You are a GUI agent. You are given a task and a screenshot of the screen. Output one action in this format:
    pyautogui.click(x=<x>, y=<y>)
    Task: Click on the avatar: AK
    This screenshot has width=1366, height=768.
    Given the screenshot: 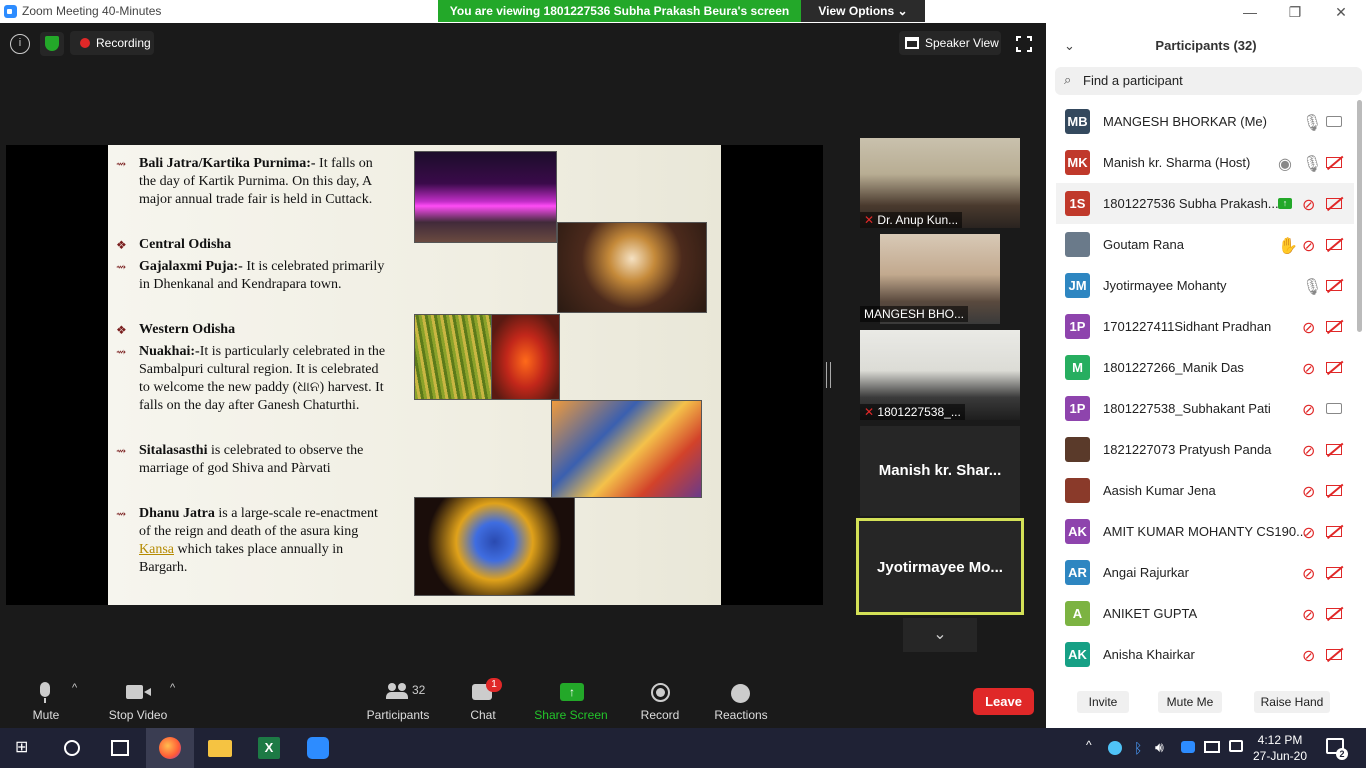 What is the action you would take?
    pyautogui.click(x=1077, y=531)
    